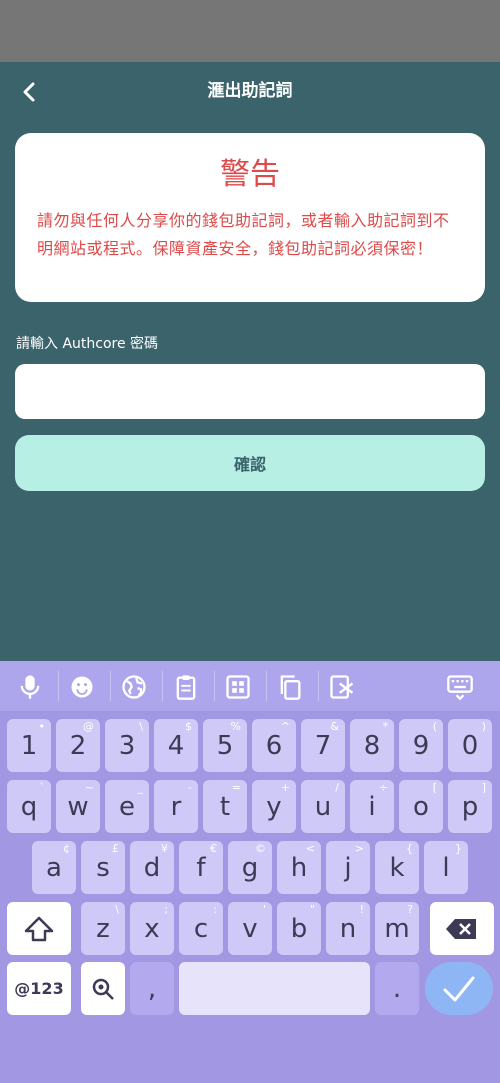  What do you see at coordinates (483, 787) in the screenshot?
I see `key-hint: ]` at bounding box center [483, 787].